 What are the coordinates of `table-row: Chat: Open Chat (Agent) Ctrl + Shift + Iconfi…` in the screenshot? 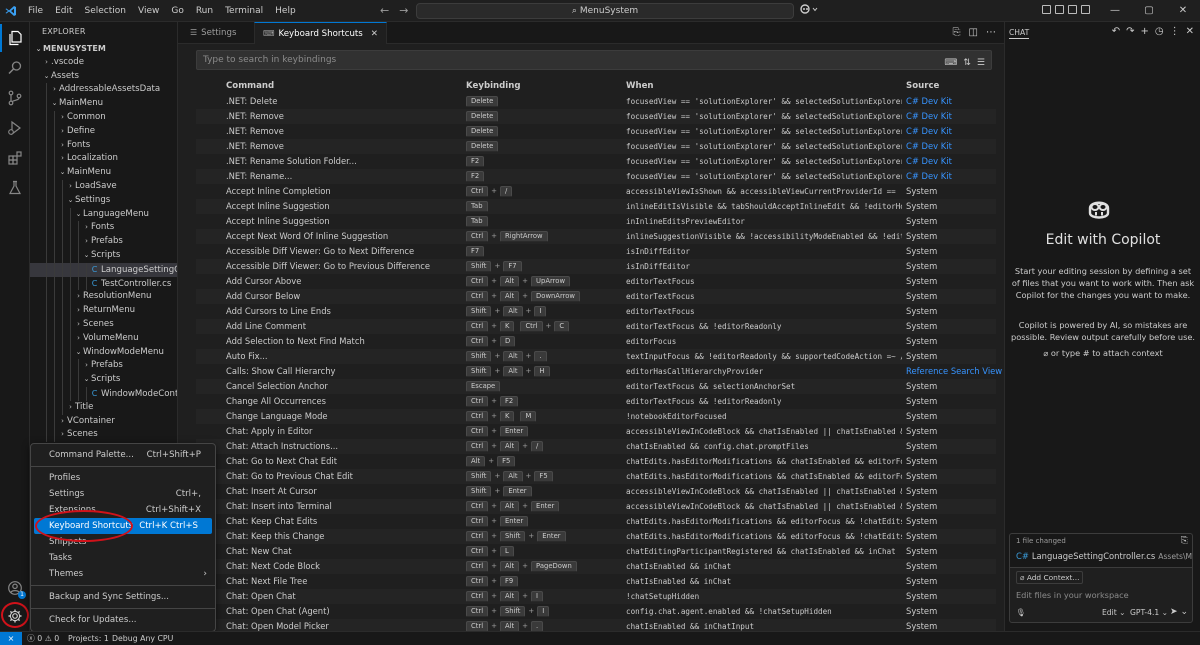 It's located at (596, 611).